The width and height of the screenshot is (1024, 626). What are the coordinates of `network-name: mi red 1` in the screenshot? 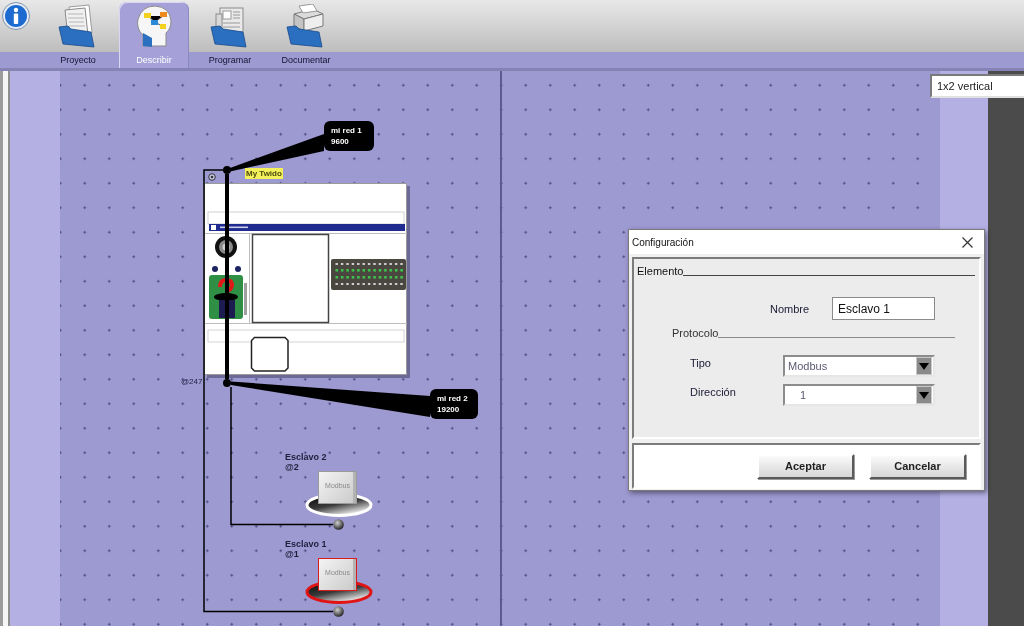 It's located at (347, 130).